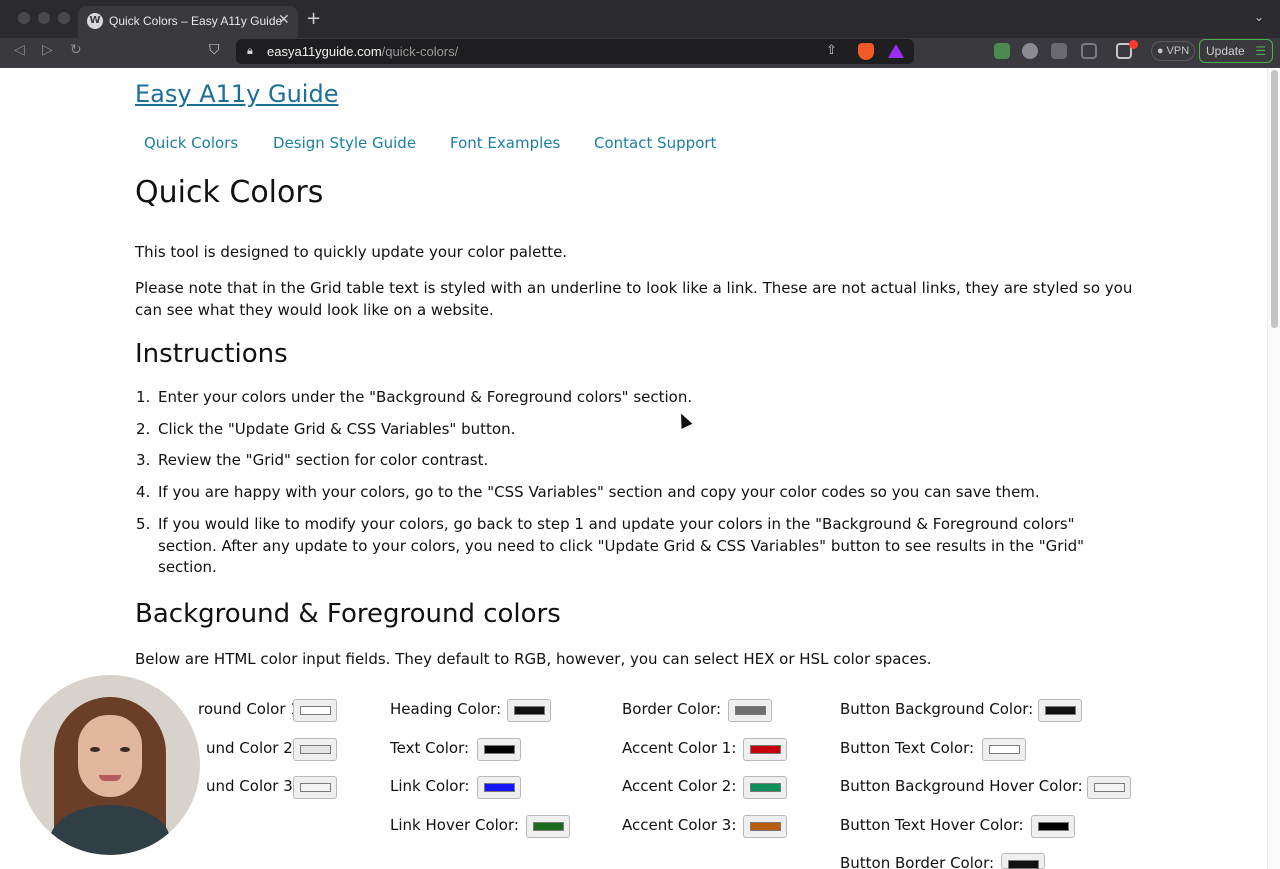  Describe the element at coordinates (1089, 51) in the screenshot. I see `sidebar-icon` at that location.